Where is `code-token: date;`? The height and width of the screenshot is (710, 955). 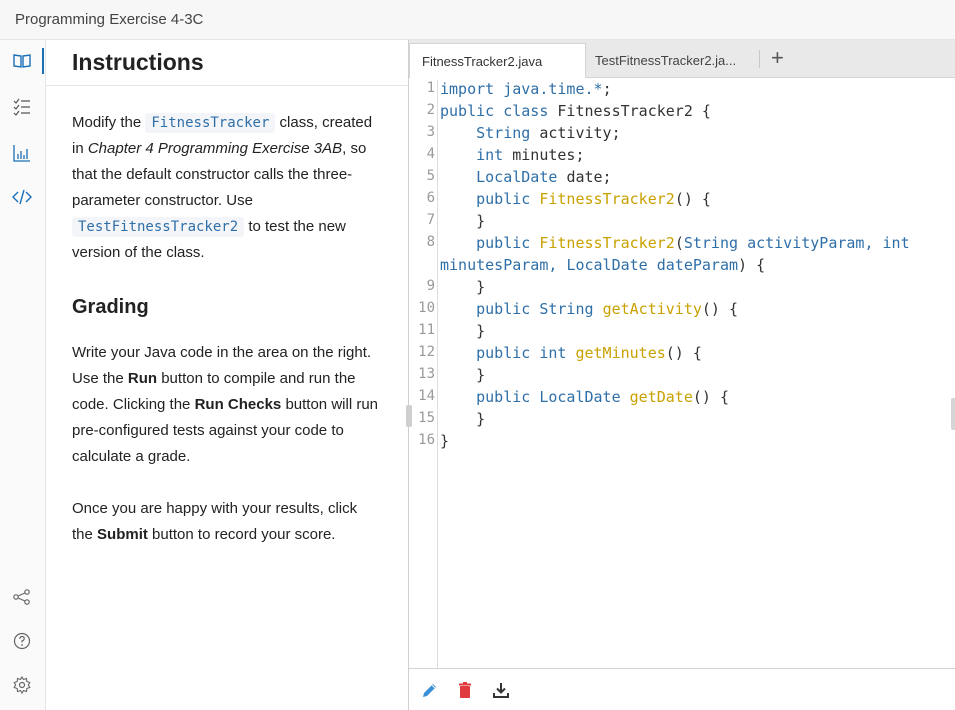
code-token: date; is located at coordinates (589, 177).